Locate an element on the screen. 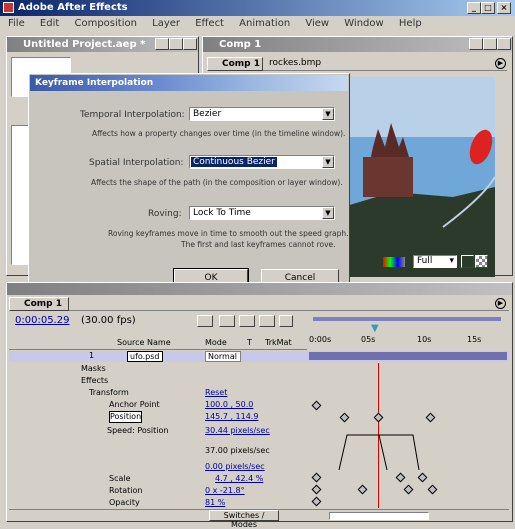 This screenshot has width=515, height=529. comp-bottom-bar: Full ▾ is located at coordinates (430, 262).